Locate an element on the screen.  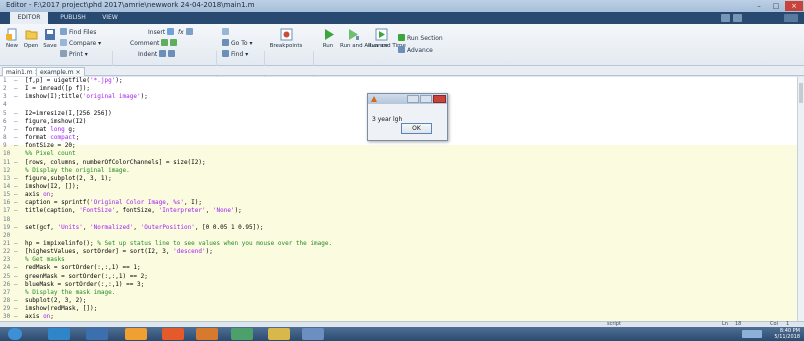
breakpoint-marker: – is located at coordinates (16, 317).